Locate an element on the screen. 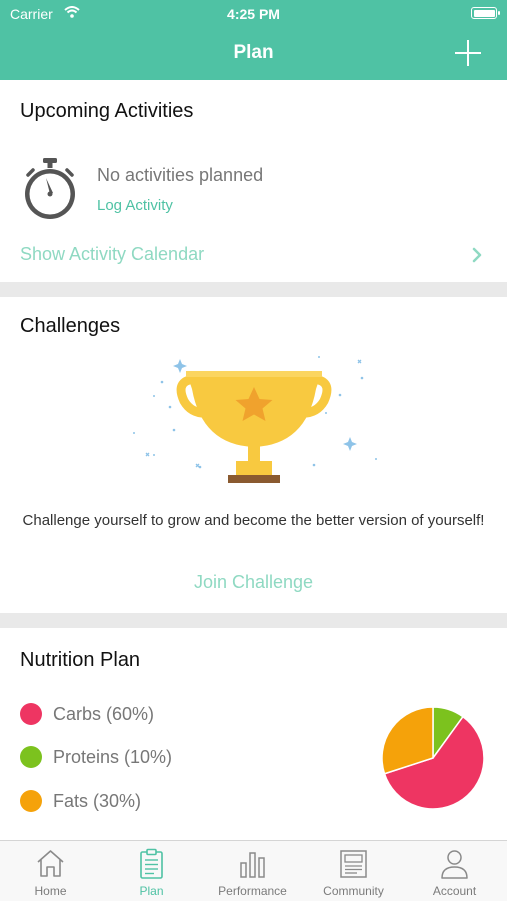 The image size is (507, 901). plus-icon is located at coordinates (468, 53).